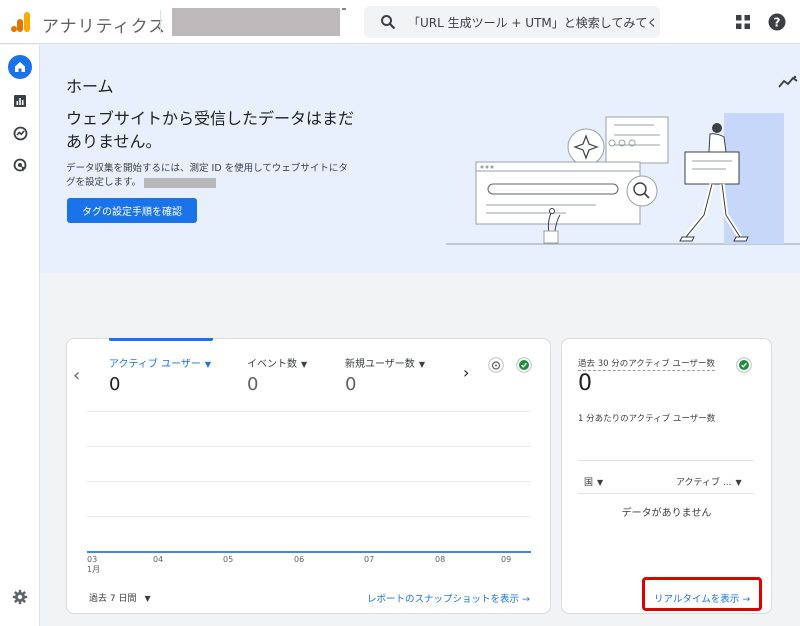 The image size is (800, 626). I want to click on column-country-label: 国, so click(589, 483).